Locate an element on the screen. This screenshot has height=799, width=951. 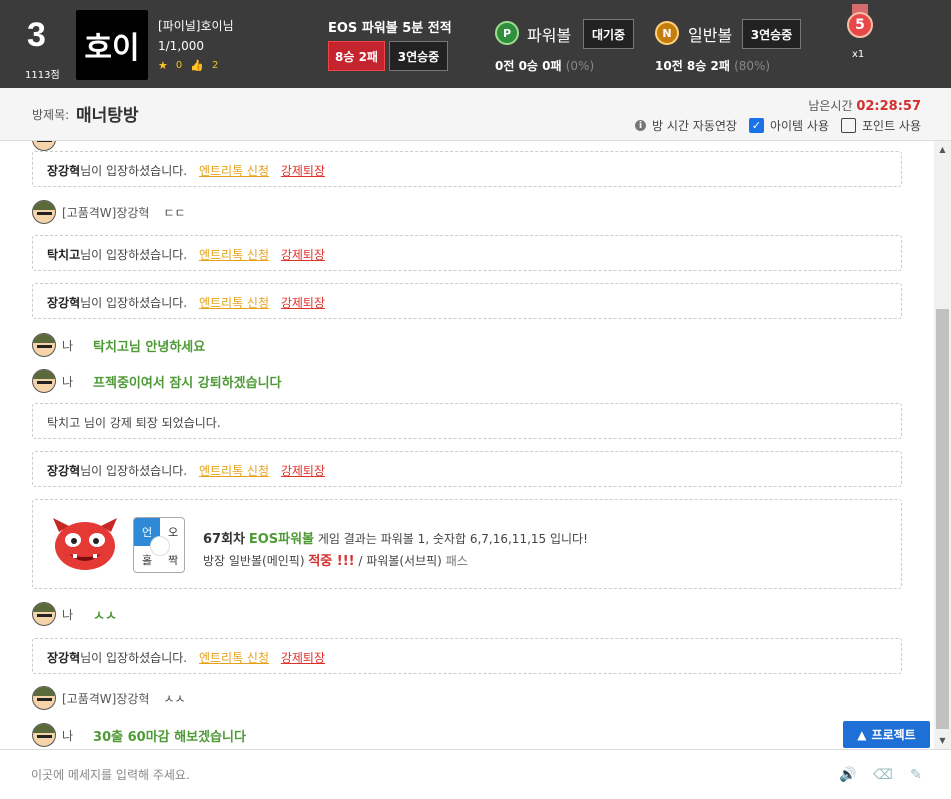
normalball-record: 10전 8승 2패 (80%) is located at coordinates (712, 65).